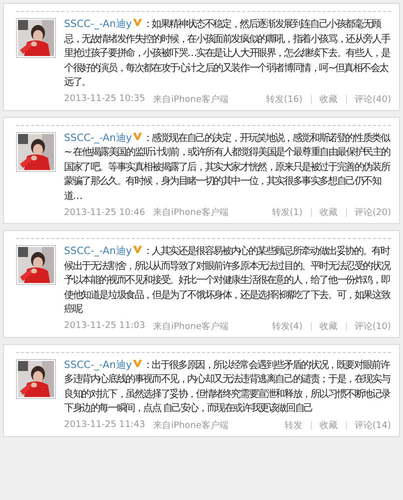 The width and height of the screenshot is (403, 500). What do you see at coordinates (227, 54) in the screenshot?
I see `post-text: SSCC-_-An迪y ：如果精神状态不稳定，然后逐渐发展到连自己小孩都毫无顾忌，无故情绪发作失控的时候，在小孩面前发疯似的嘶吼，指着小孩骂，还从旁人手里抢过孩子要拼命，小孩被吓哭…实在是让人大开眼界，怎么继续下去。有些人，是个很好的演员，每次都在攻于心计之后的又装作一个弱者博同情，呵~但真相不会太远了。` at bounding box center [227, 54].